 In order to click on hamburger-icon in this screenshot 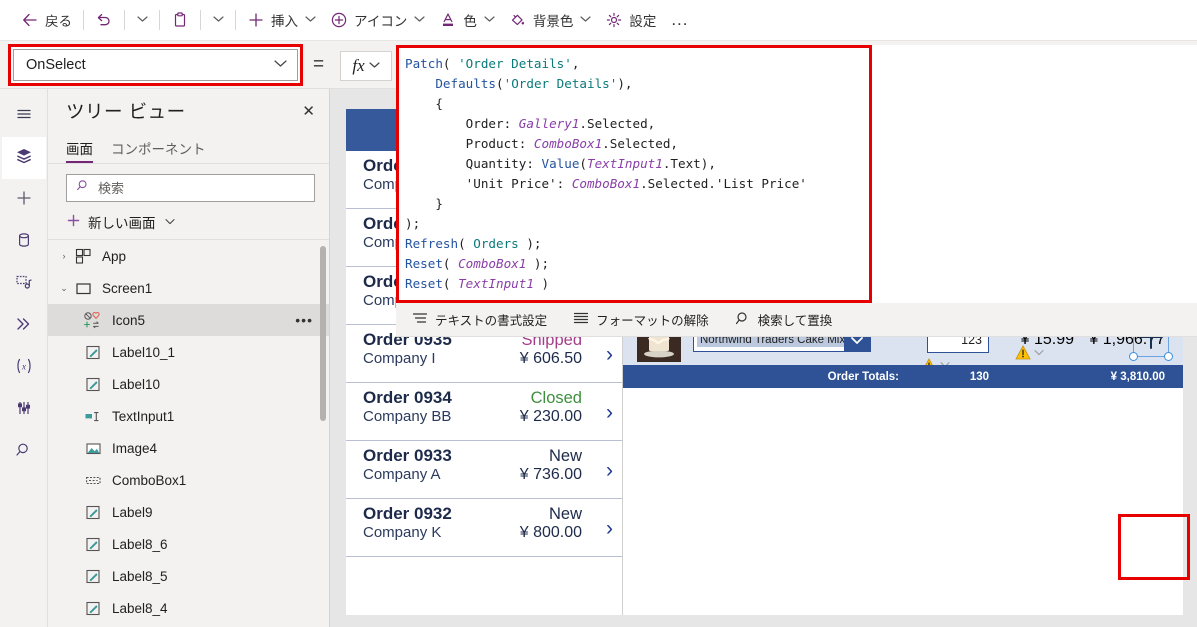, I will do `click(24, 116)`.